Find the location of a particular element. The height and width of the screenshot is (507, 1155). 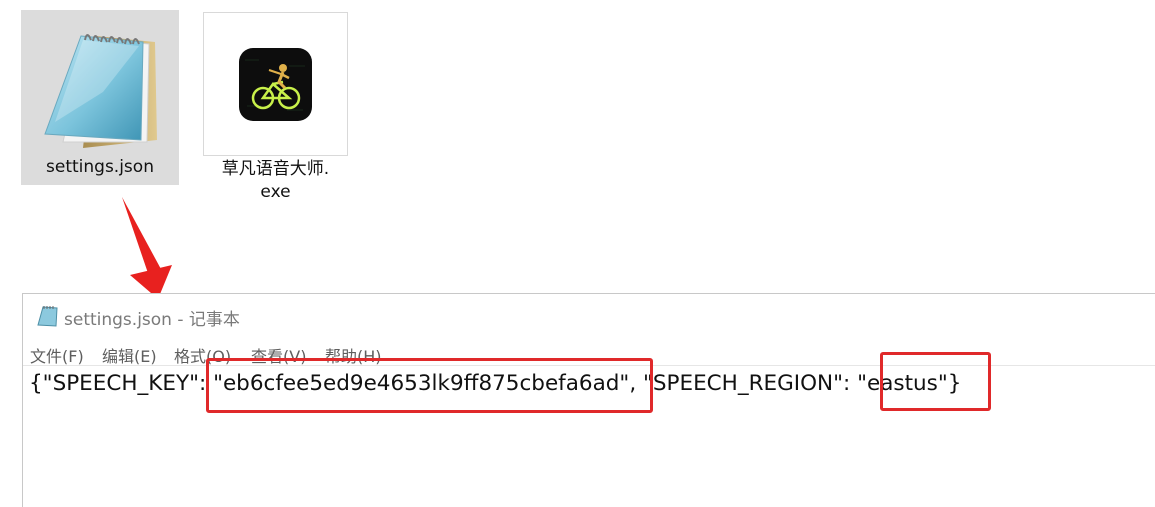

json-prefix: {"SPEECH_KEY": is located at coordinates (121, 383).